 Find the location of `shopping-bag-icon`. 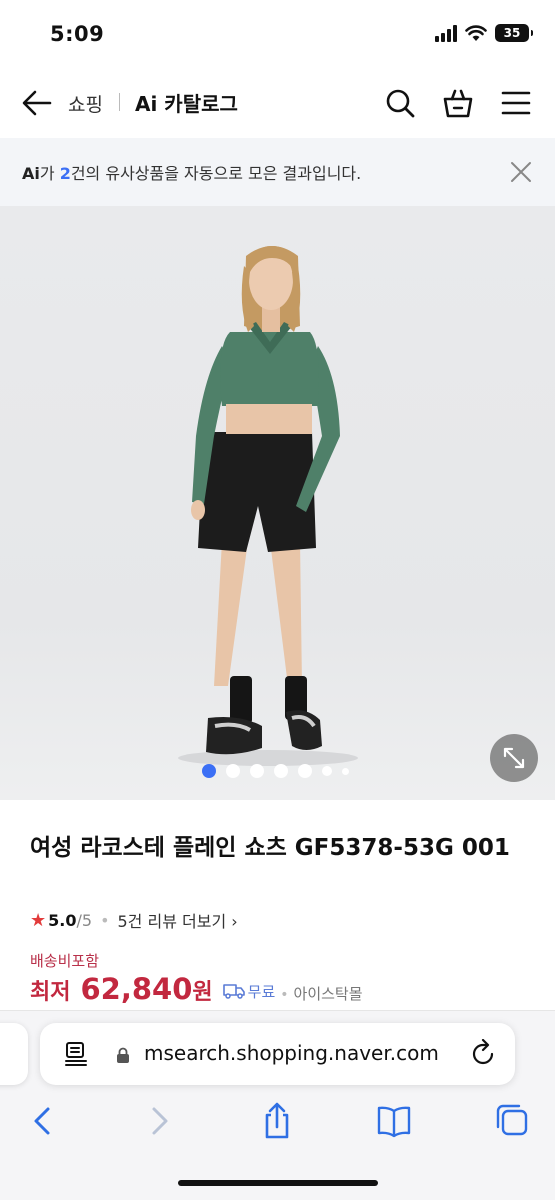

shopping-bag-icon is located at coordinates (458, 103).